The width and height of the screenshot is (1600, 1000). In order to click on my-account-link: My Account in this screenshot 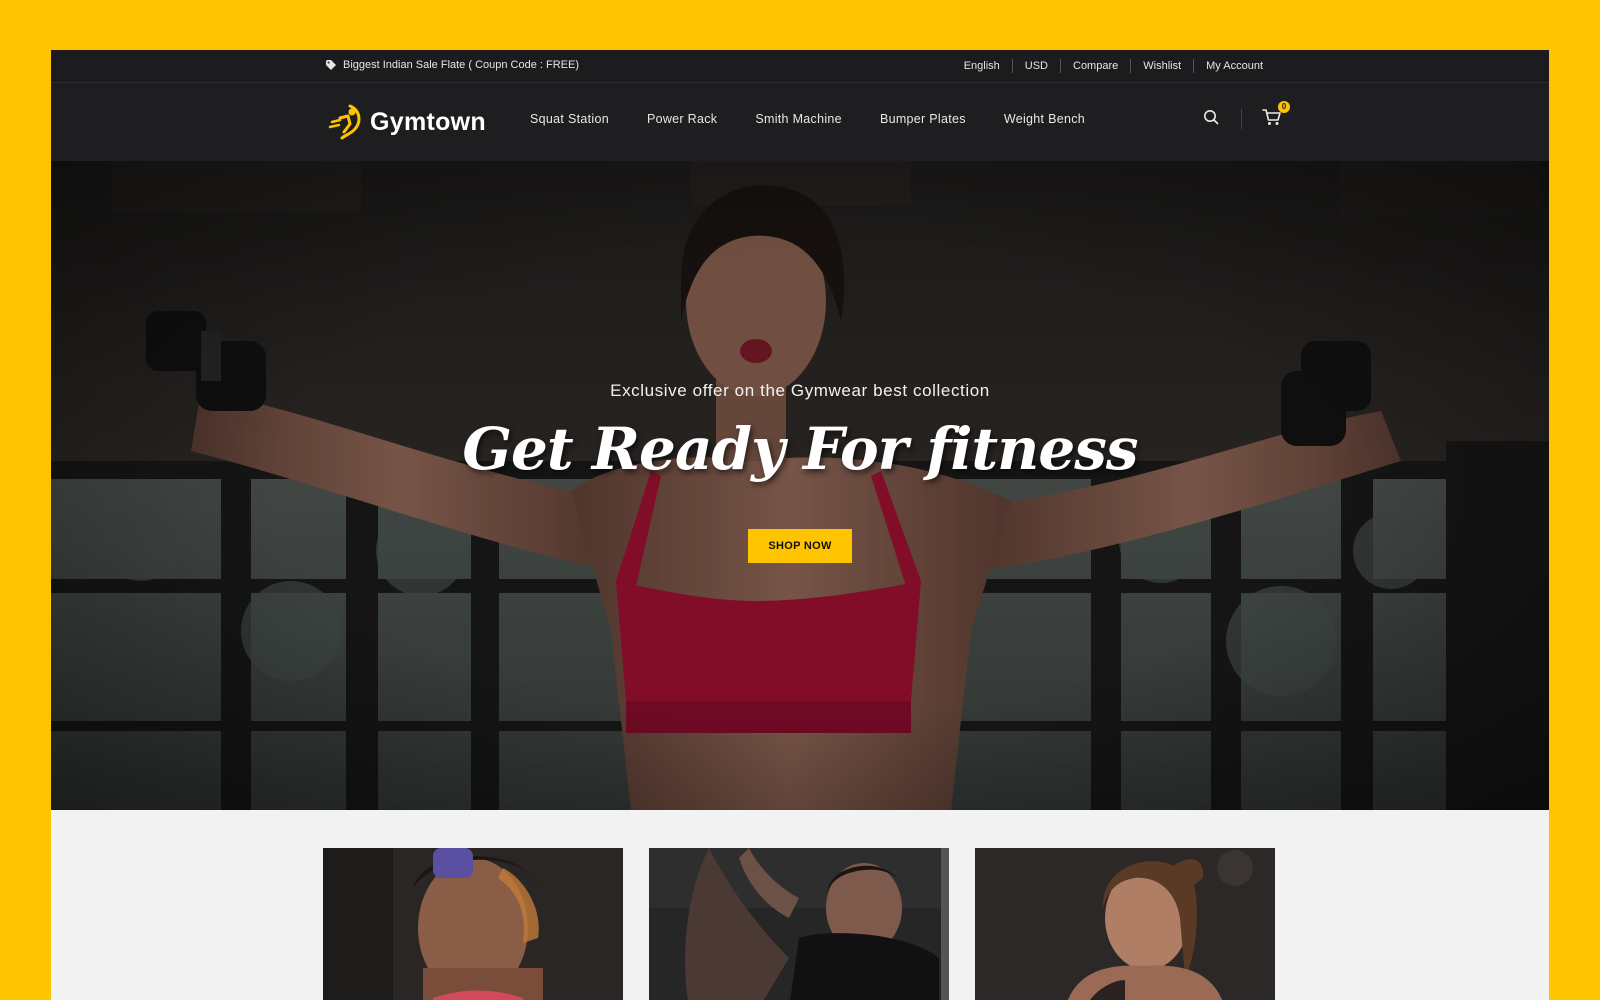, I will do `click(1234, 66)`.